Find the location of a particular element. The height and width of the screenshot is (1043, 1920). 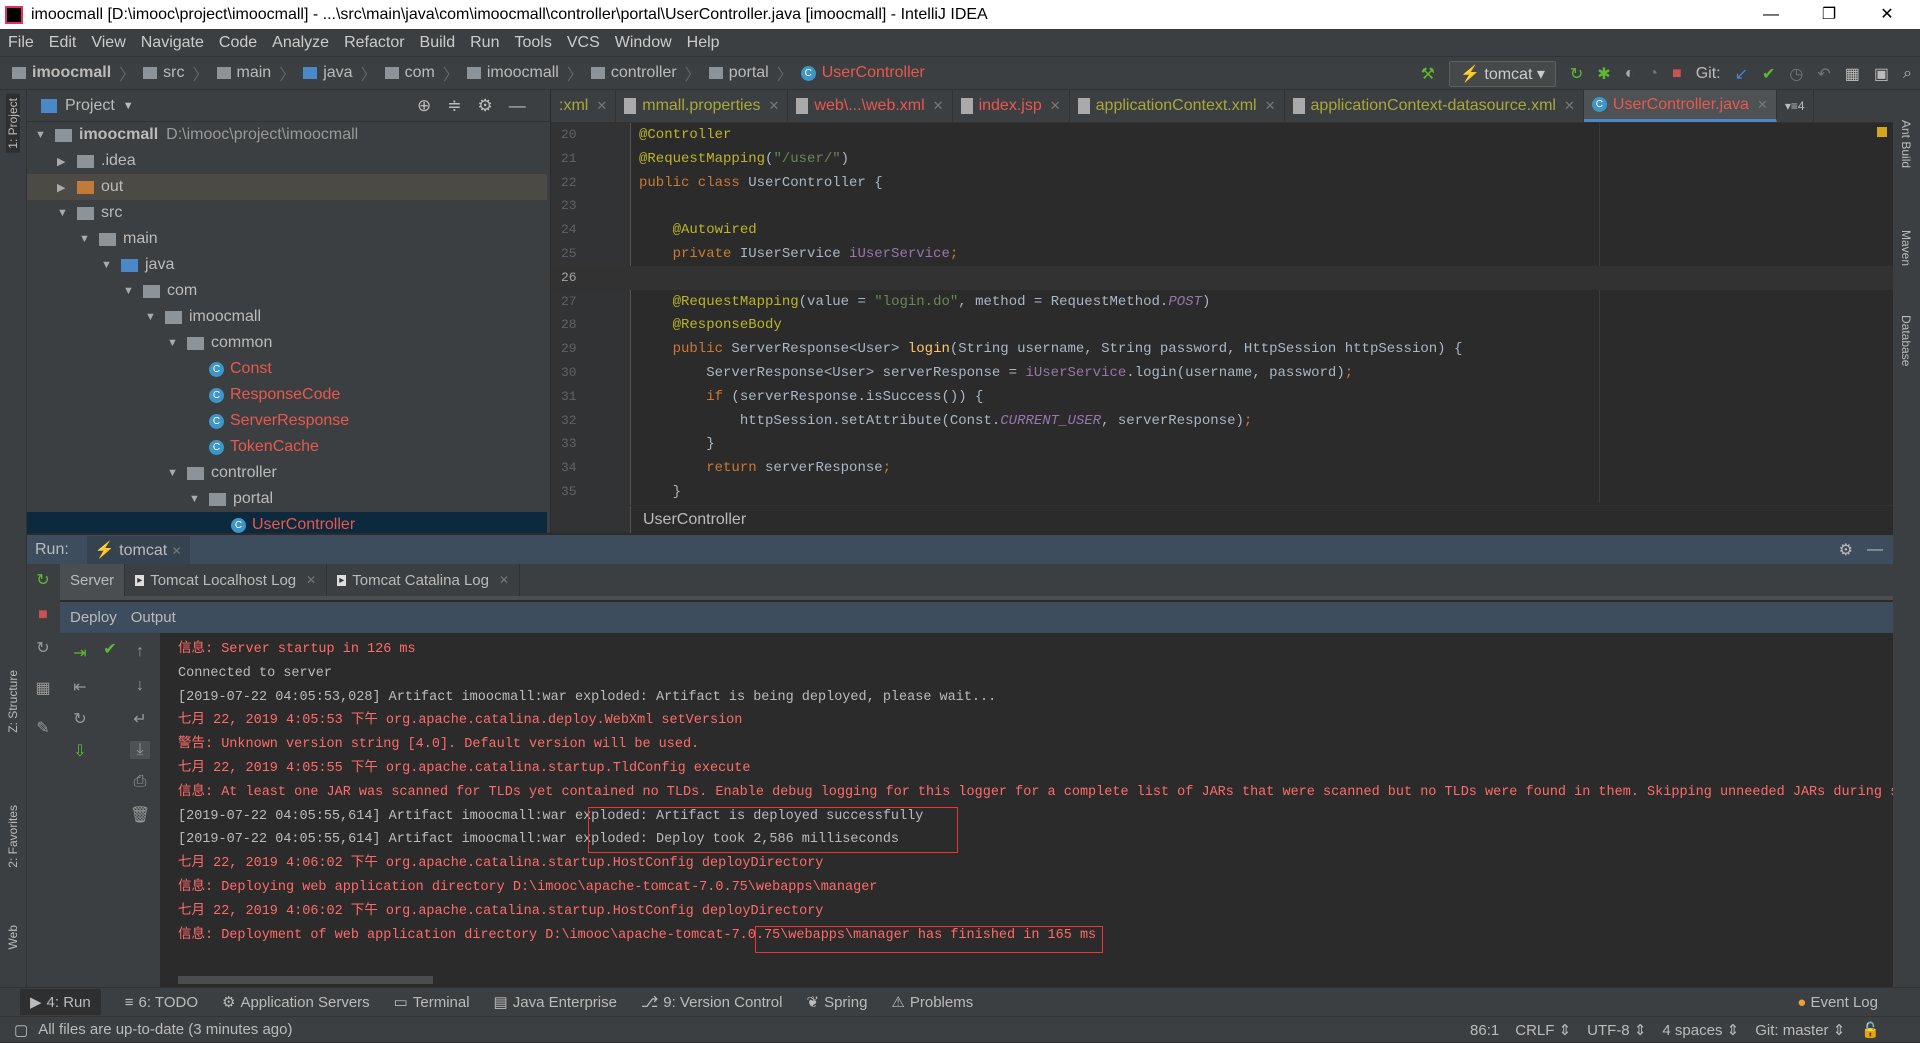

deploy-icon: ⇥ is located at coordinates (80, 653).